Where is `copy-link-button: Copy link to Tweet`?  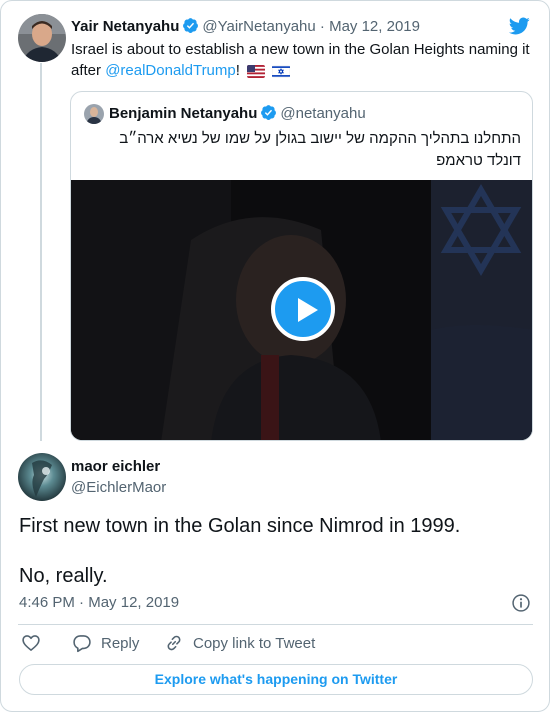
copy-link-button: Copy link to Tweet is located at coordinates (239, 643).